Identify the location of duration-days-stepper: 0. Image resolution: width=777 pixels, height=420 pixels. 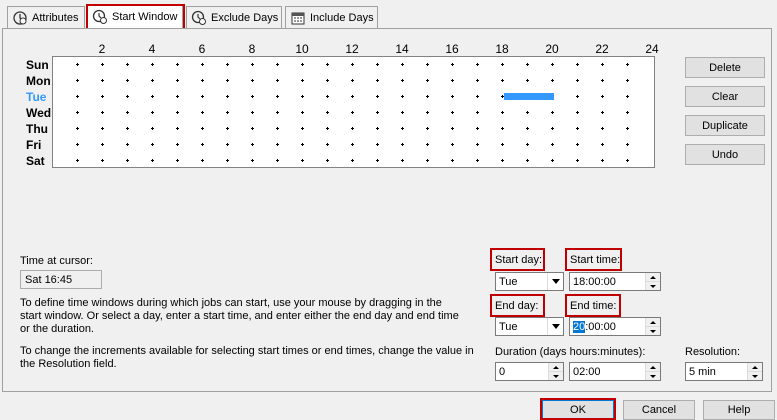
(529, 371).